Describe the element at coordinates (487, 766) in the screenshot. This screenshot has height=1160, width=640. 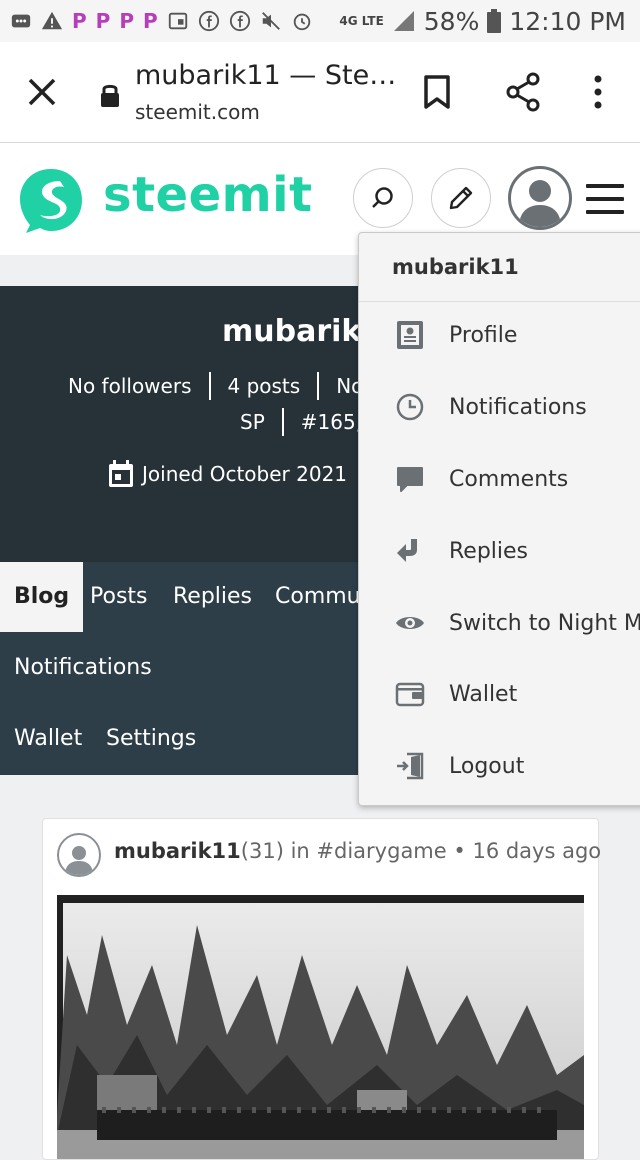
I see `menu-item-label: Logout` at that location.